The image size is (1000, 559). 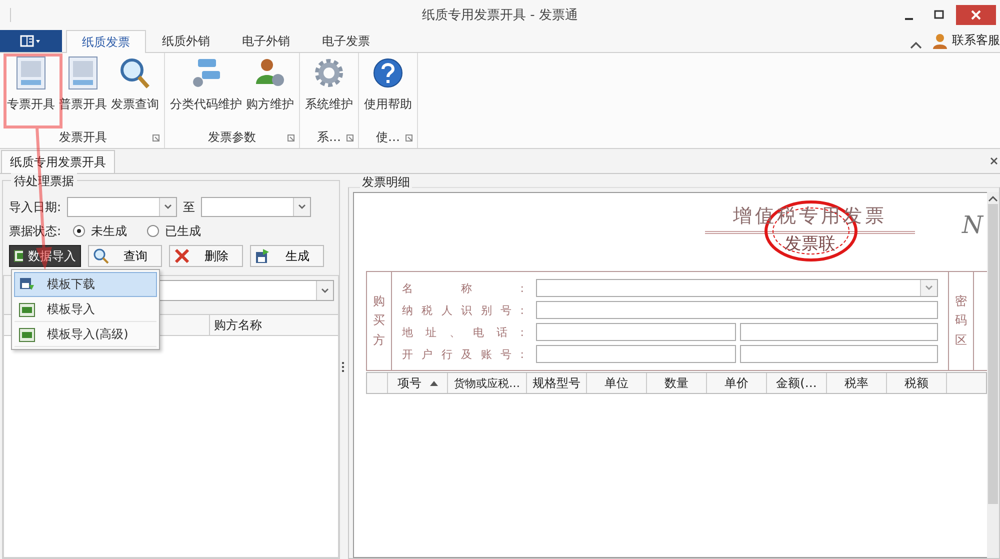 What do you see at coordinates (174, 231) in the screenshot?
I see `status-radio: 已生成` at bounding box center [174, 231].